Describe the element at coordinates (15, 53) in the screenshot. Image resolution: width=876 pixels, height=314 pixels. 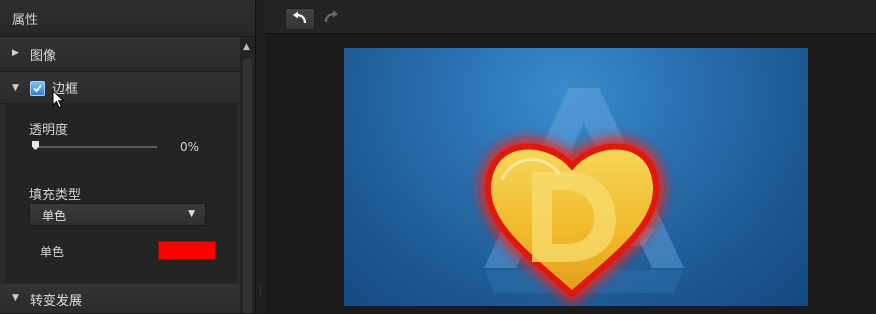
I see `expand-arrow-icon: ▶` at that location.